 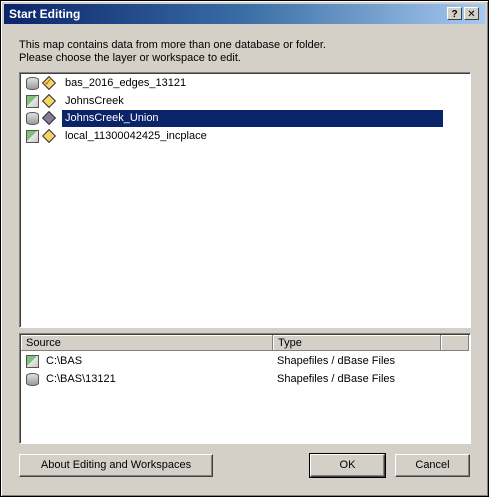 I want to click on line-layer-icon, so click(x=49, y=83).